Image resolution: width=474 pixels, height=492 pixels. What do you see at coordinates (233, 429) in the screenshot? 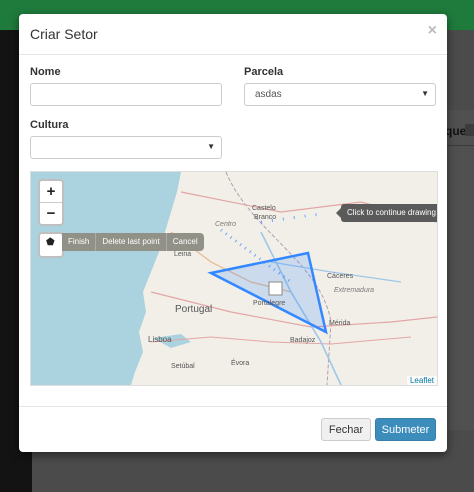
I see `modal-footer: Fechar Submeter` at bounding box center [233, 429].